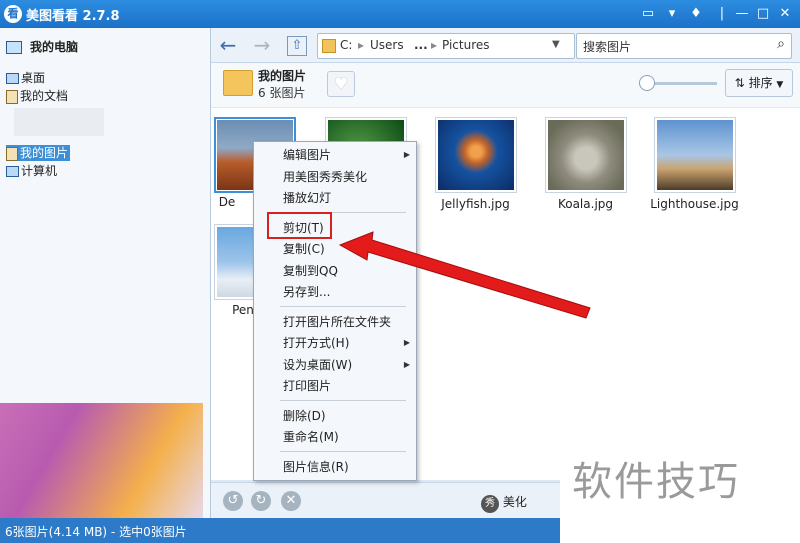 The width and height of the screenshot is (800, 543). Describe the element at coordinates (656, 482) in the screenshot. I see `watermark-text: 软件技巧` at that location.